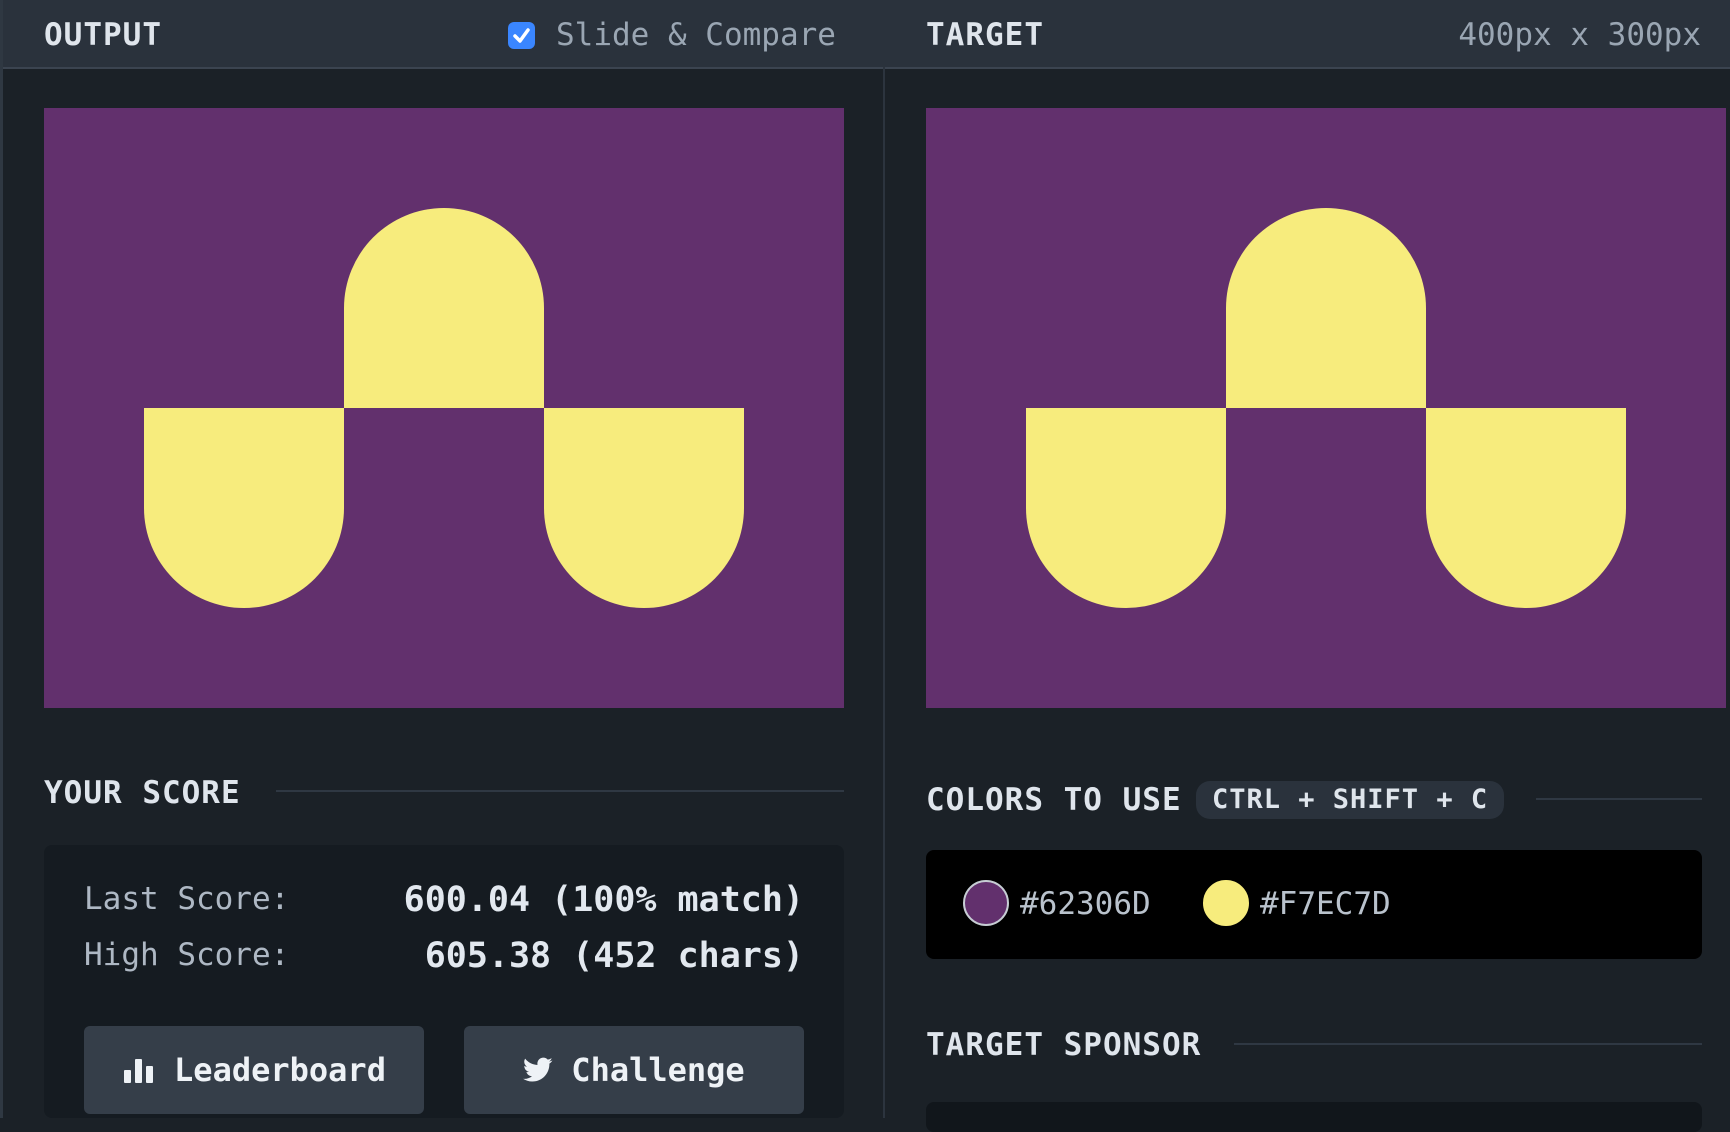  Describe the element at coordinates (139, 1071) in the screenshot. I see `bar-chart-icon` at that location.